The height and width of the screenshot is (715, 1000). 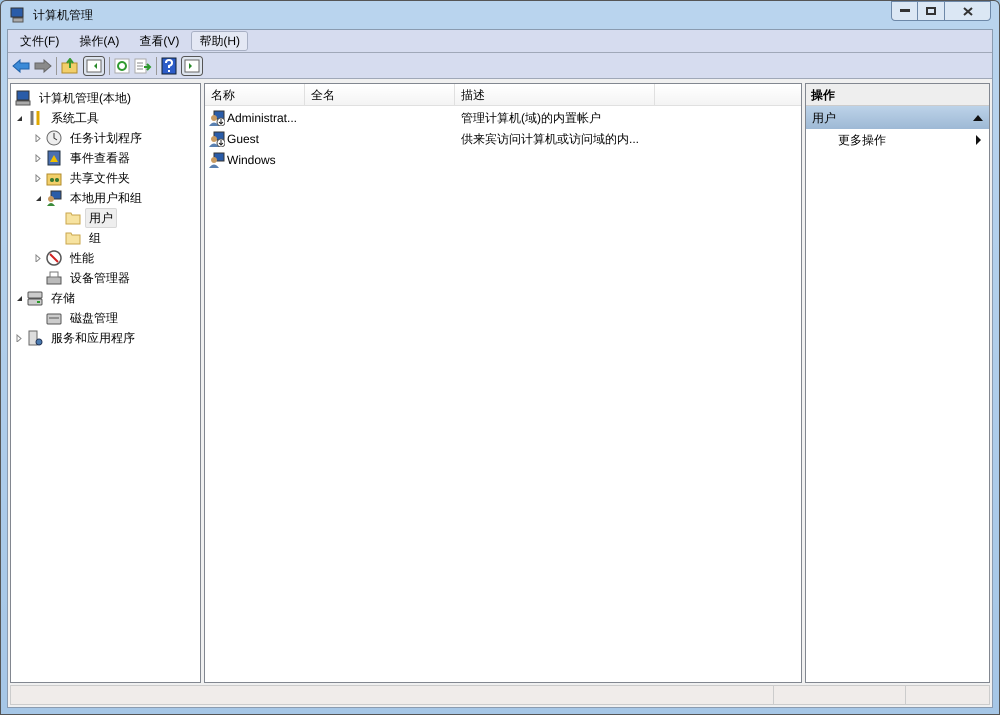 I want to click on export-list-icon, so click(x=143, y=66).